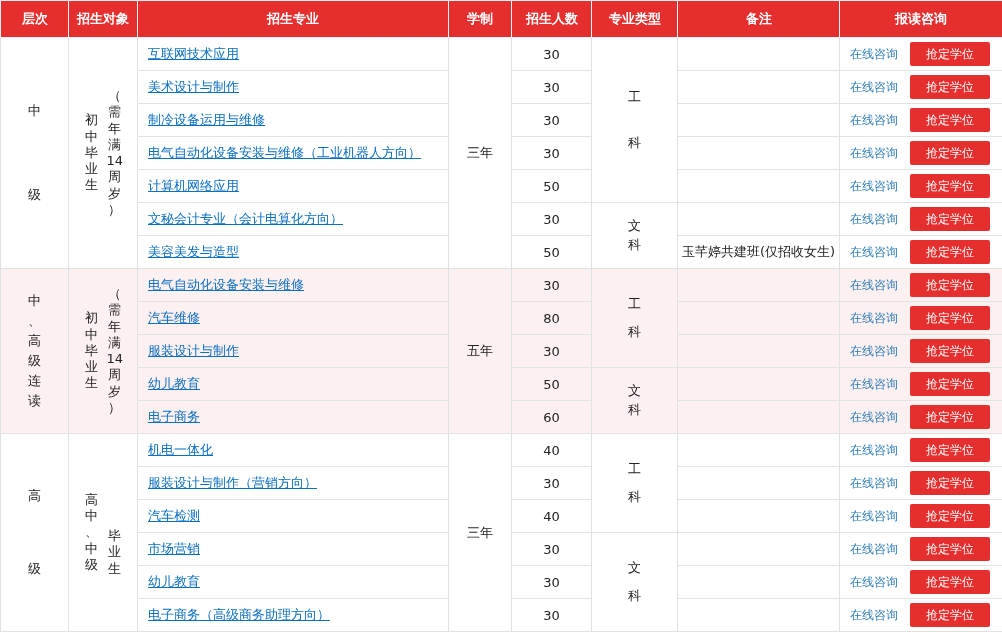 Image resolution: width=1002 pixels, height=638 pixels. Describe the element at coordinates (551, 318) in the screenshot. I see `count-cell: 80` at that location.